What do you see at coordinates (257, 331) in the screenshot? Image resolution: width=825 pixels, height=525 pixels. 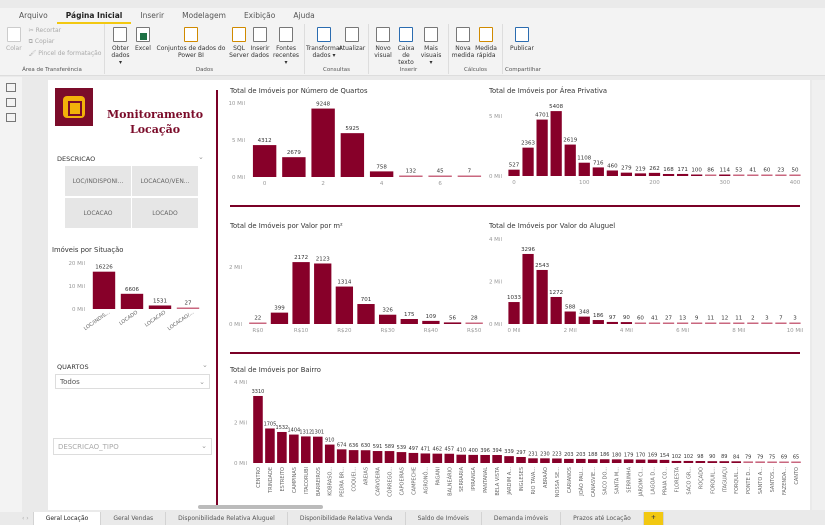 I see `x-tick-label: R$0` at bounding box center [257, 331].